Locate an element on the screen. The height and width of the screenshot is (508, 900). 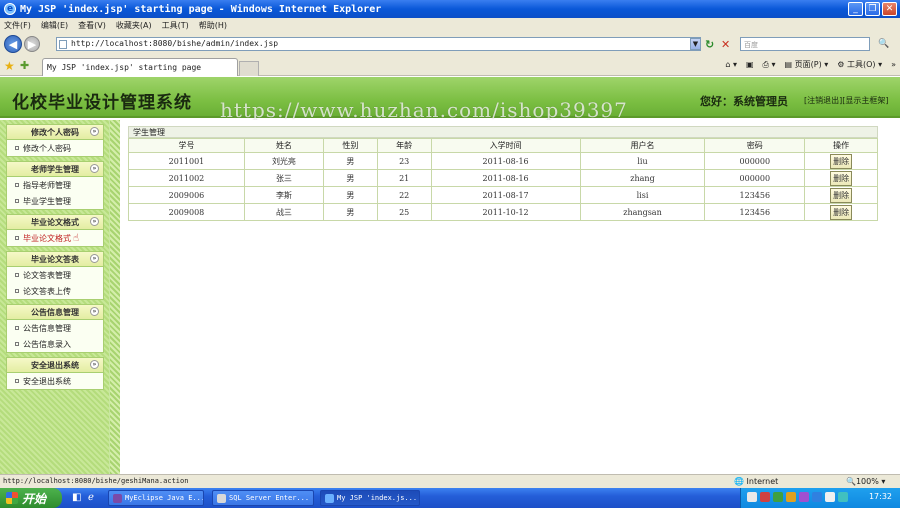
feeds-icon: ▣ is located at coordinates (750, 64).